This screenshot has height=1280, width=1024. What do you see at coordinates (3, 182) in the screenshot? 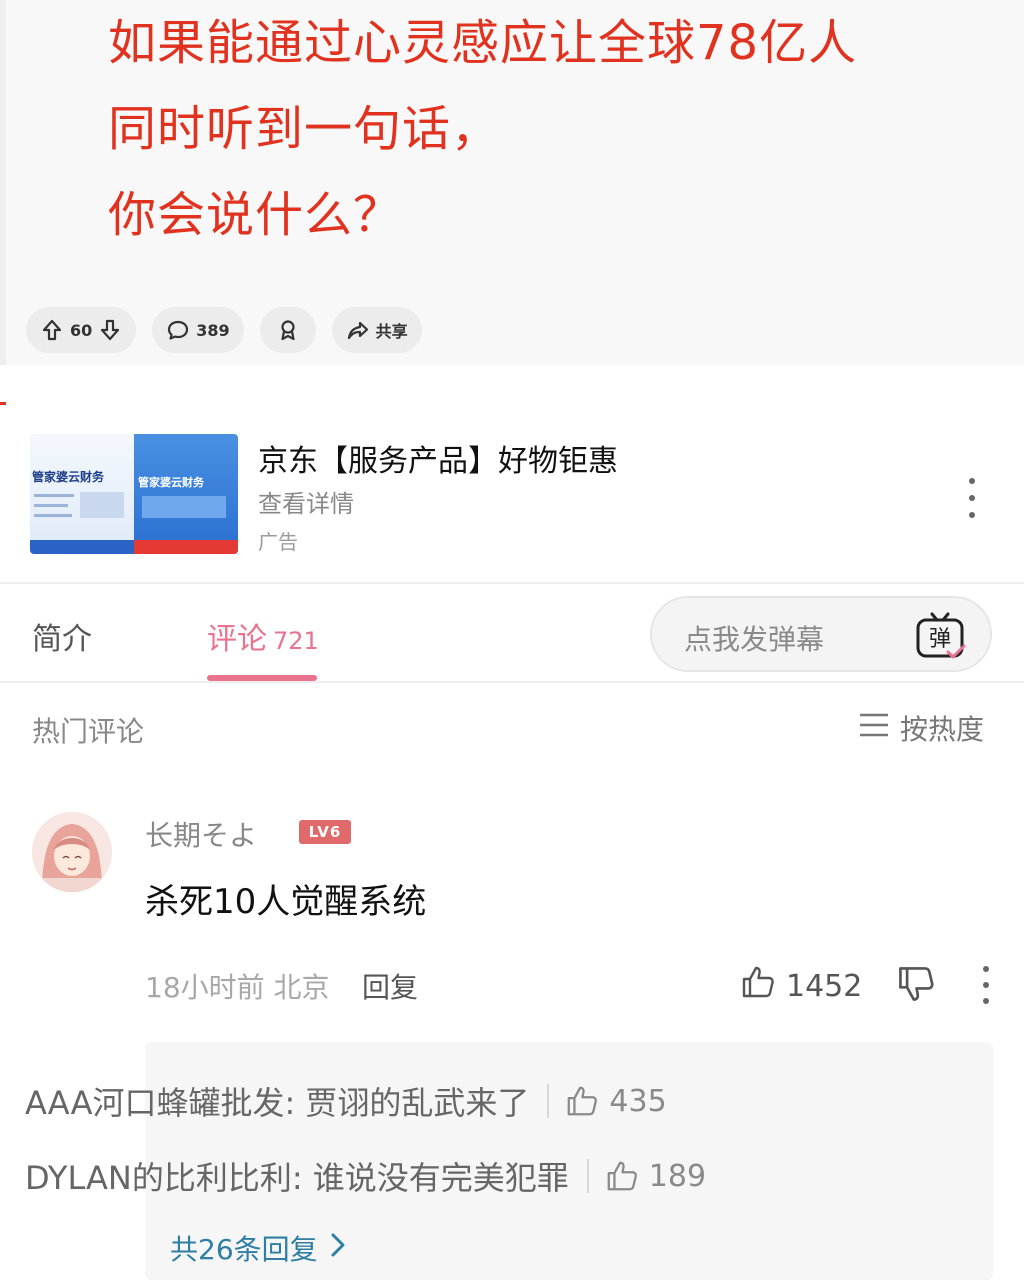
I see `card-edge` at bounding box center [3, 182].